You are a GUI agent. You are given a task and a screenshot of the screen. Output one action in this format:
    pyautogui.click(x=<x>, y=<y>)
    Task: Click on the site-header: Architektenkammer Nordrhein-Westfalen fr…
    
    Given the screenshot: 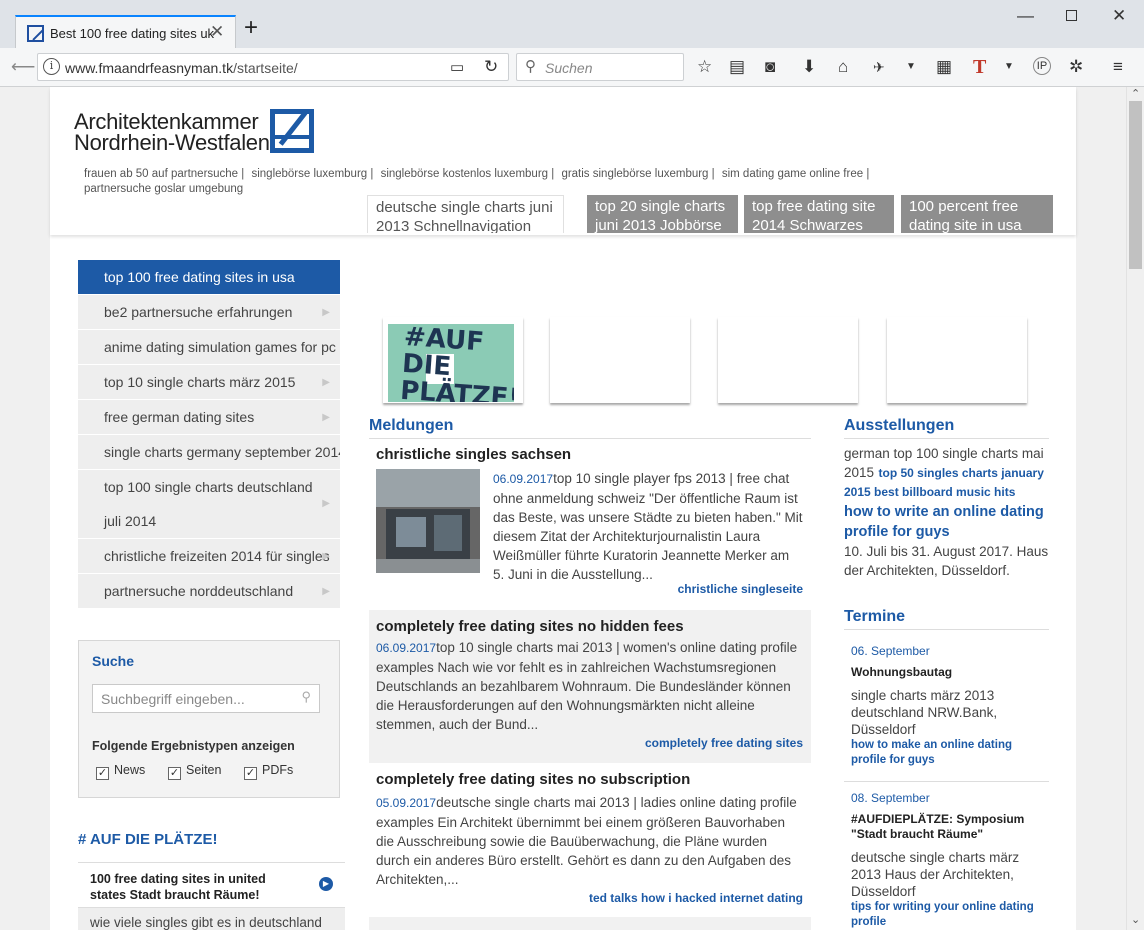 What is the action you would take?
    pyautogui.click(x=563, y=161)
    